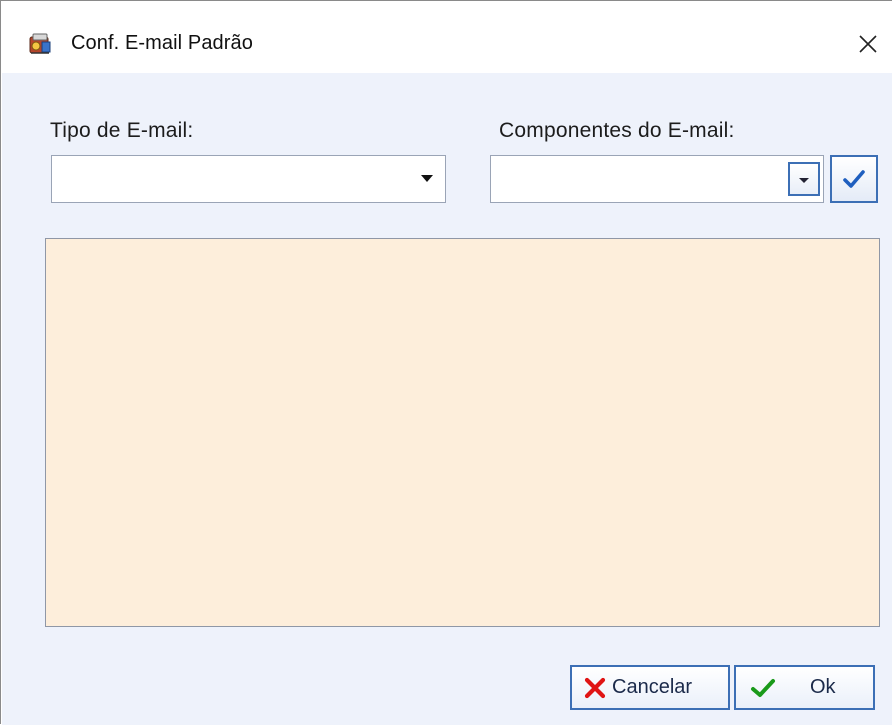 This screenshot has width=892, height=725. What do you see at coordinates (162, 43) in the screenshot?
I see `window-title: Conf. E-mail Padrão` at bounding box center [162, 43].